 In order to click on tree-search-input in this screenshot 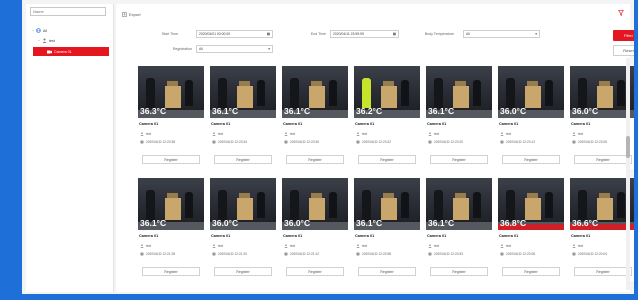, I will do `click(68, 11)`.